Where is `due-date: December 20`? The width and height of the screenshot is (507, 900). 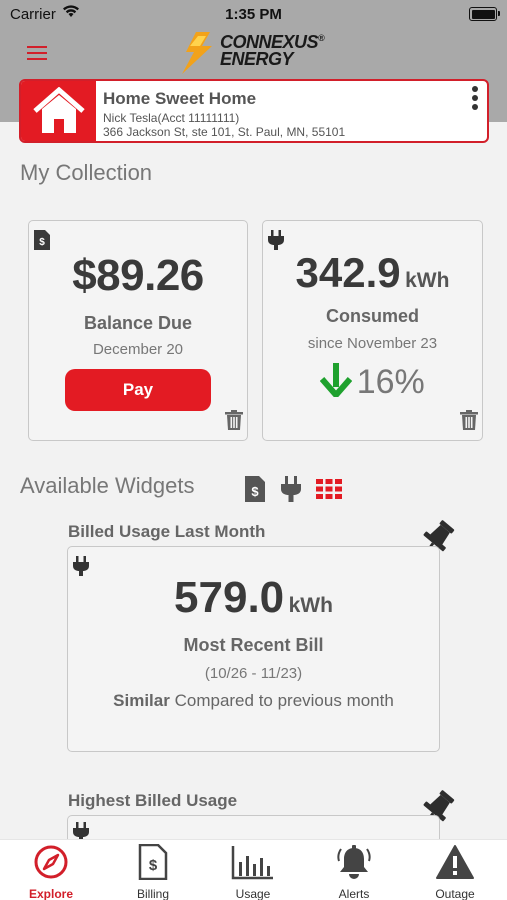
due-date: December 20 is located at coordinates (138, 349).